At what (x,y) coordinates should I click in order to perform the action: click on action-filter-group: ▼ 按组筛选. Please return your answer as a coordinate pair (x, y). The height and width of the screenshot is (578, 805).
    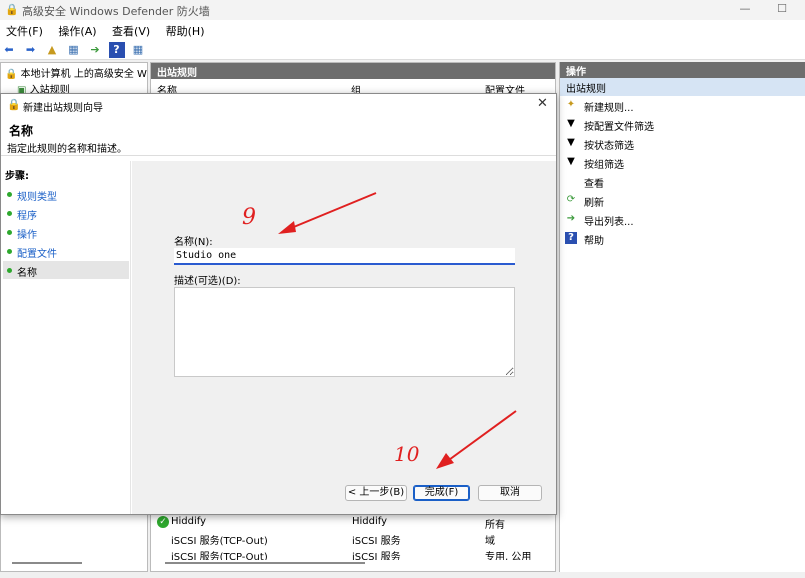
    Looking at the image, I should click on (682, 162).